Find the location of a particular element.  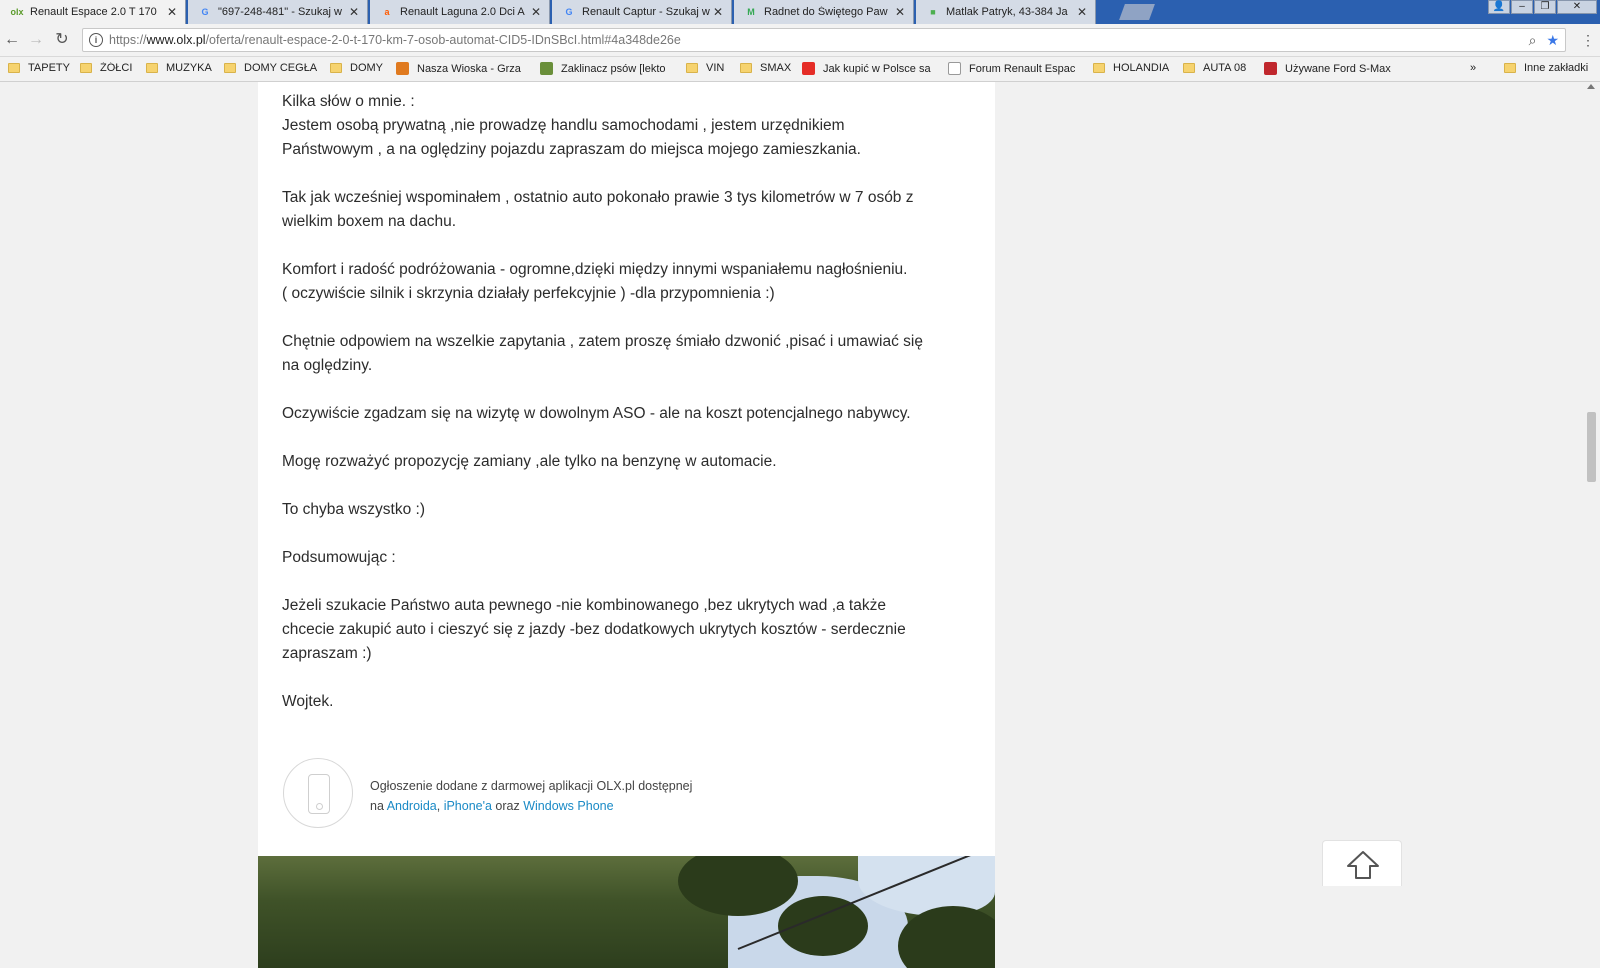

bookmark-item: Inne zakładki is located at coordinates (1546, 68).